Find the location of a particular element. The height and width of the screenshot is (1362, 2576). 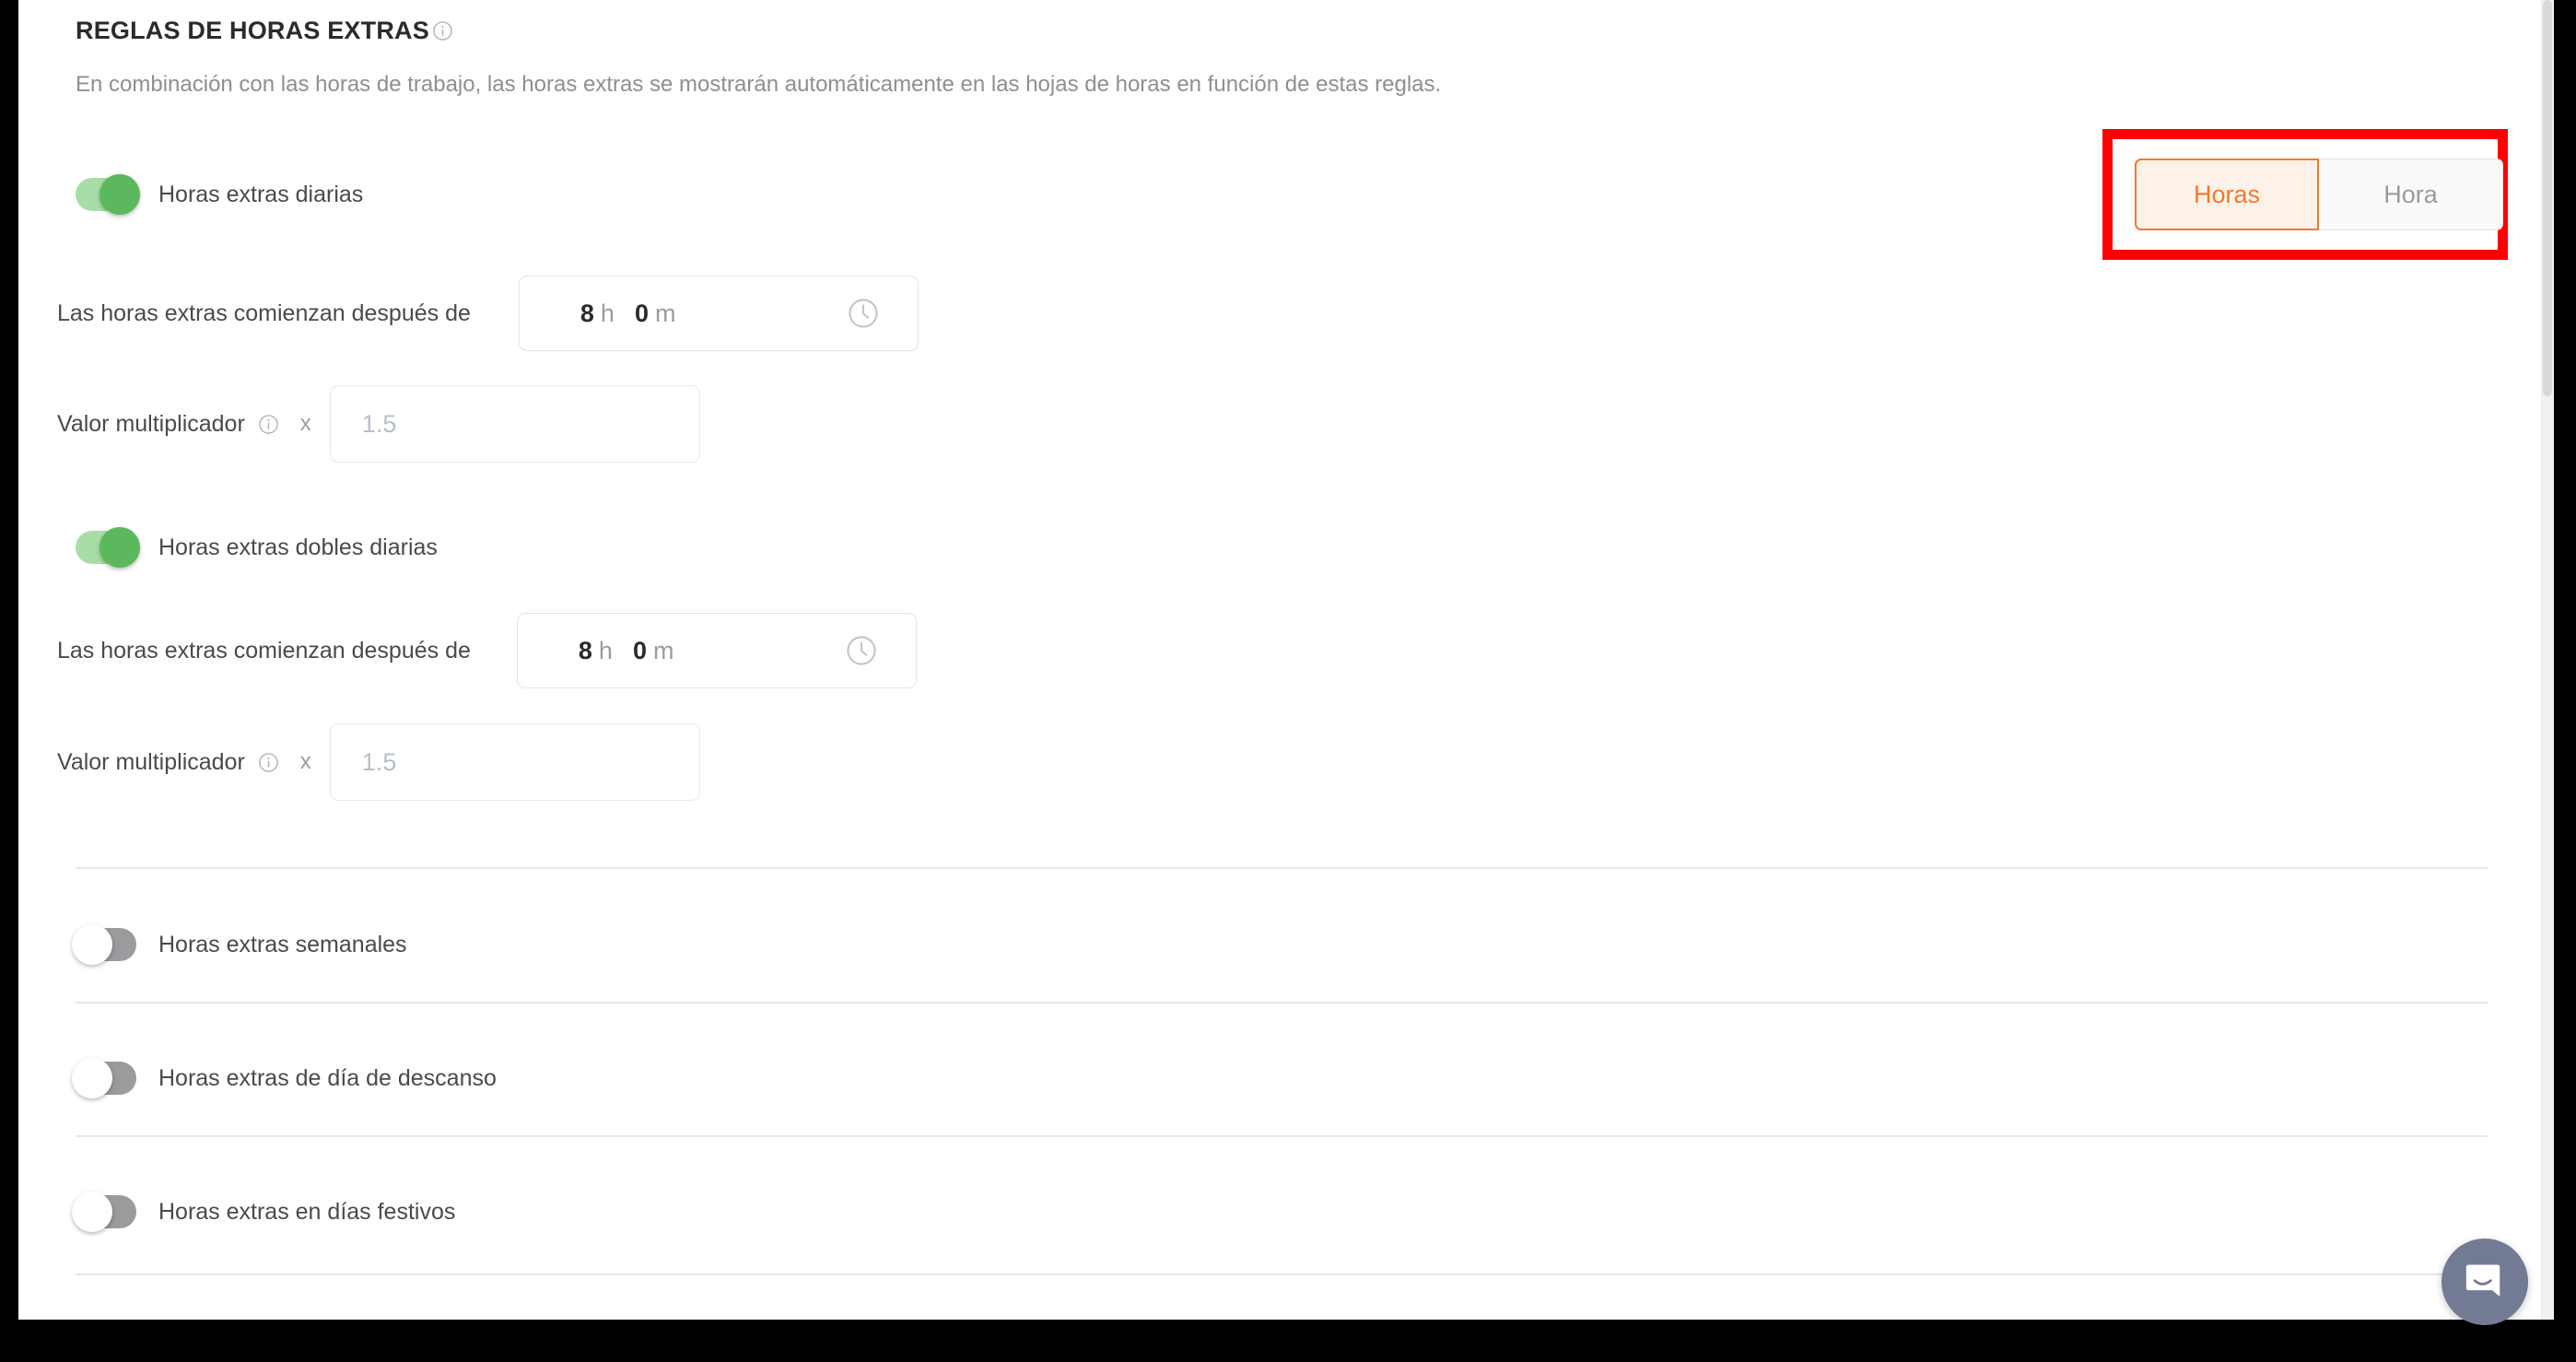

rule-double-daily-overtime-toggle-row: Horas extras dobles diarias is located at coordinates (257, 547).